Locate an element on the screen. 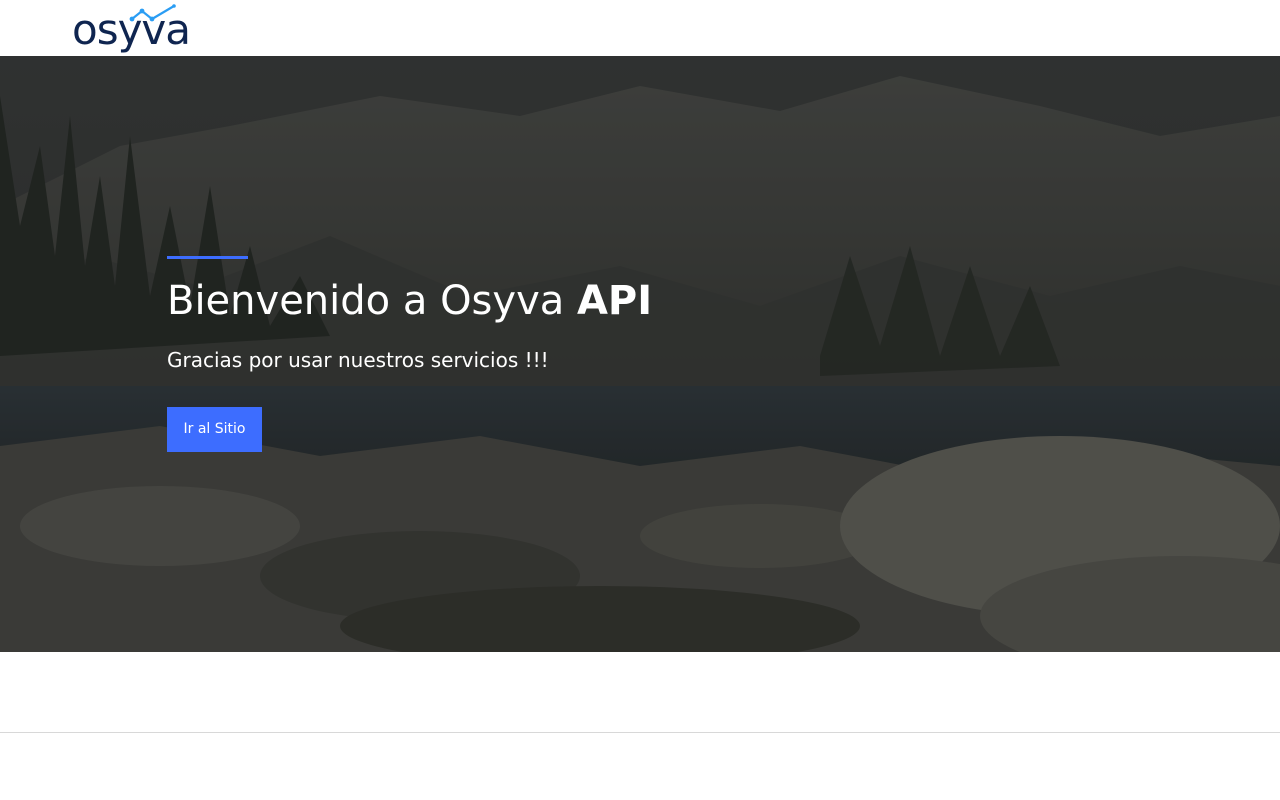 The height and width of the screenshot is (800, 1280). logo-trend-chart-icon is located at coordinates (152, 13).